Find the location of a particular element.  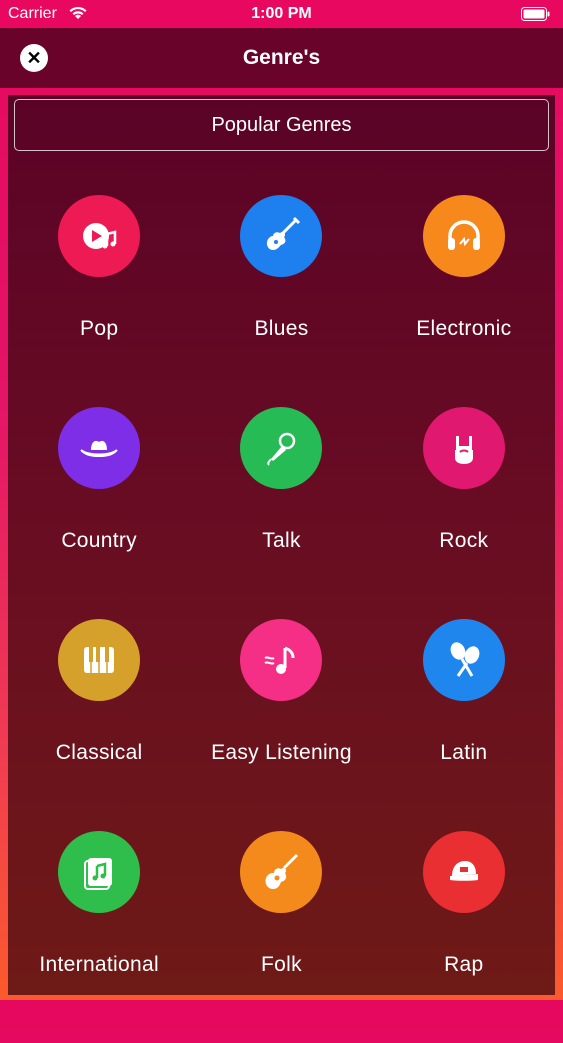

genre-label: Pop is located at coordinates (99, 328).